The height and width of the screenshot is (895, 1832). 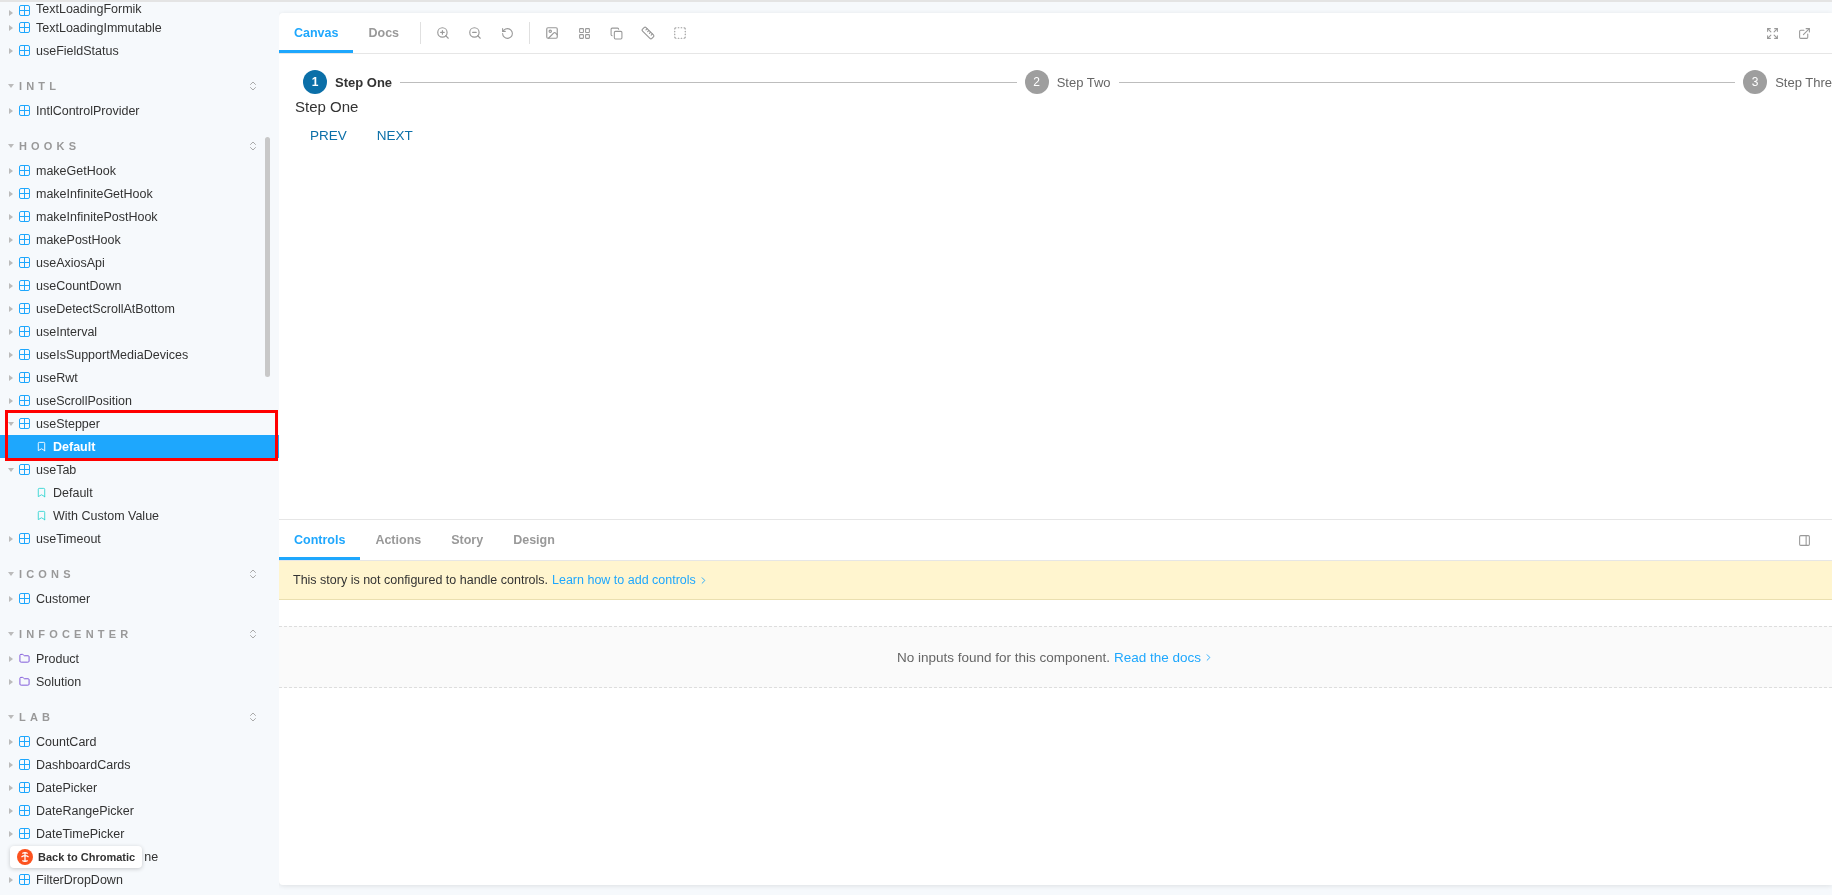 What do you see at coordinates (139, 9) in the screenshot?
I see `tree-item: TextLoadingFormik` at bounding box center [139, 9].